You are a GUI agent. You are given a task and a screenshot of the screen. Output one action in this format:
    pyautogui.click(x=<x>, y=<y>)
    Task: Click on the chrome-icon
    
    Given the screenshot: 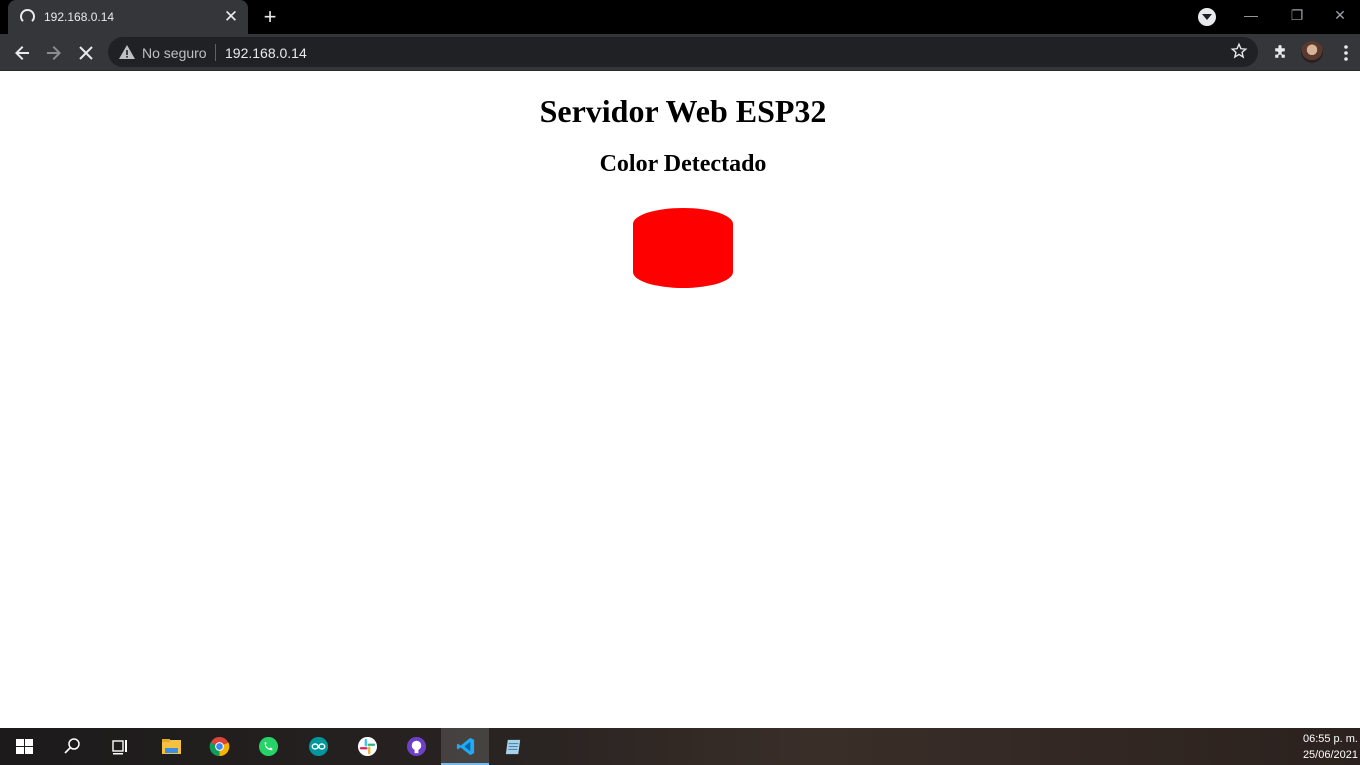 What is the action you would take?
    pyautogui.click(x=219, y=746)
    